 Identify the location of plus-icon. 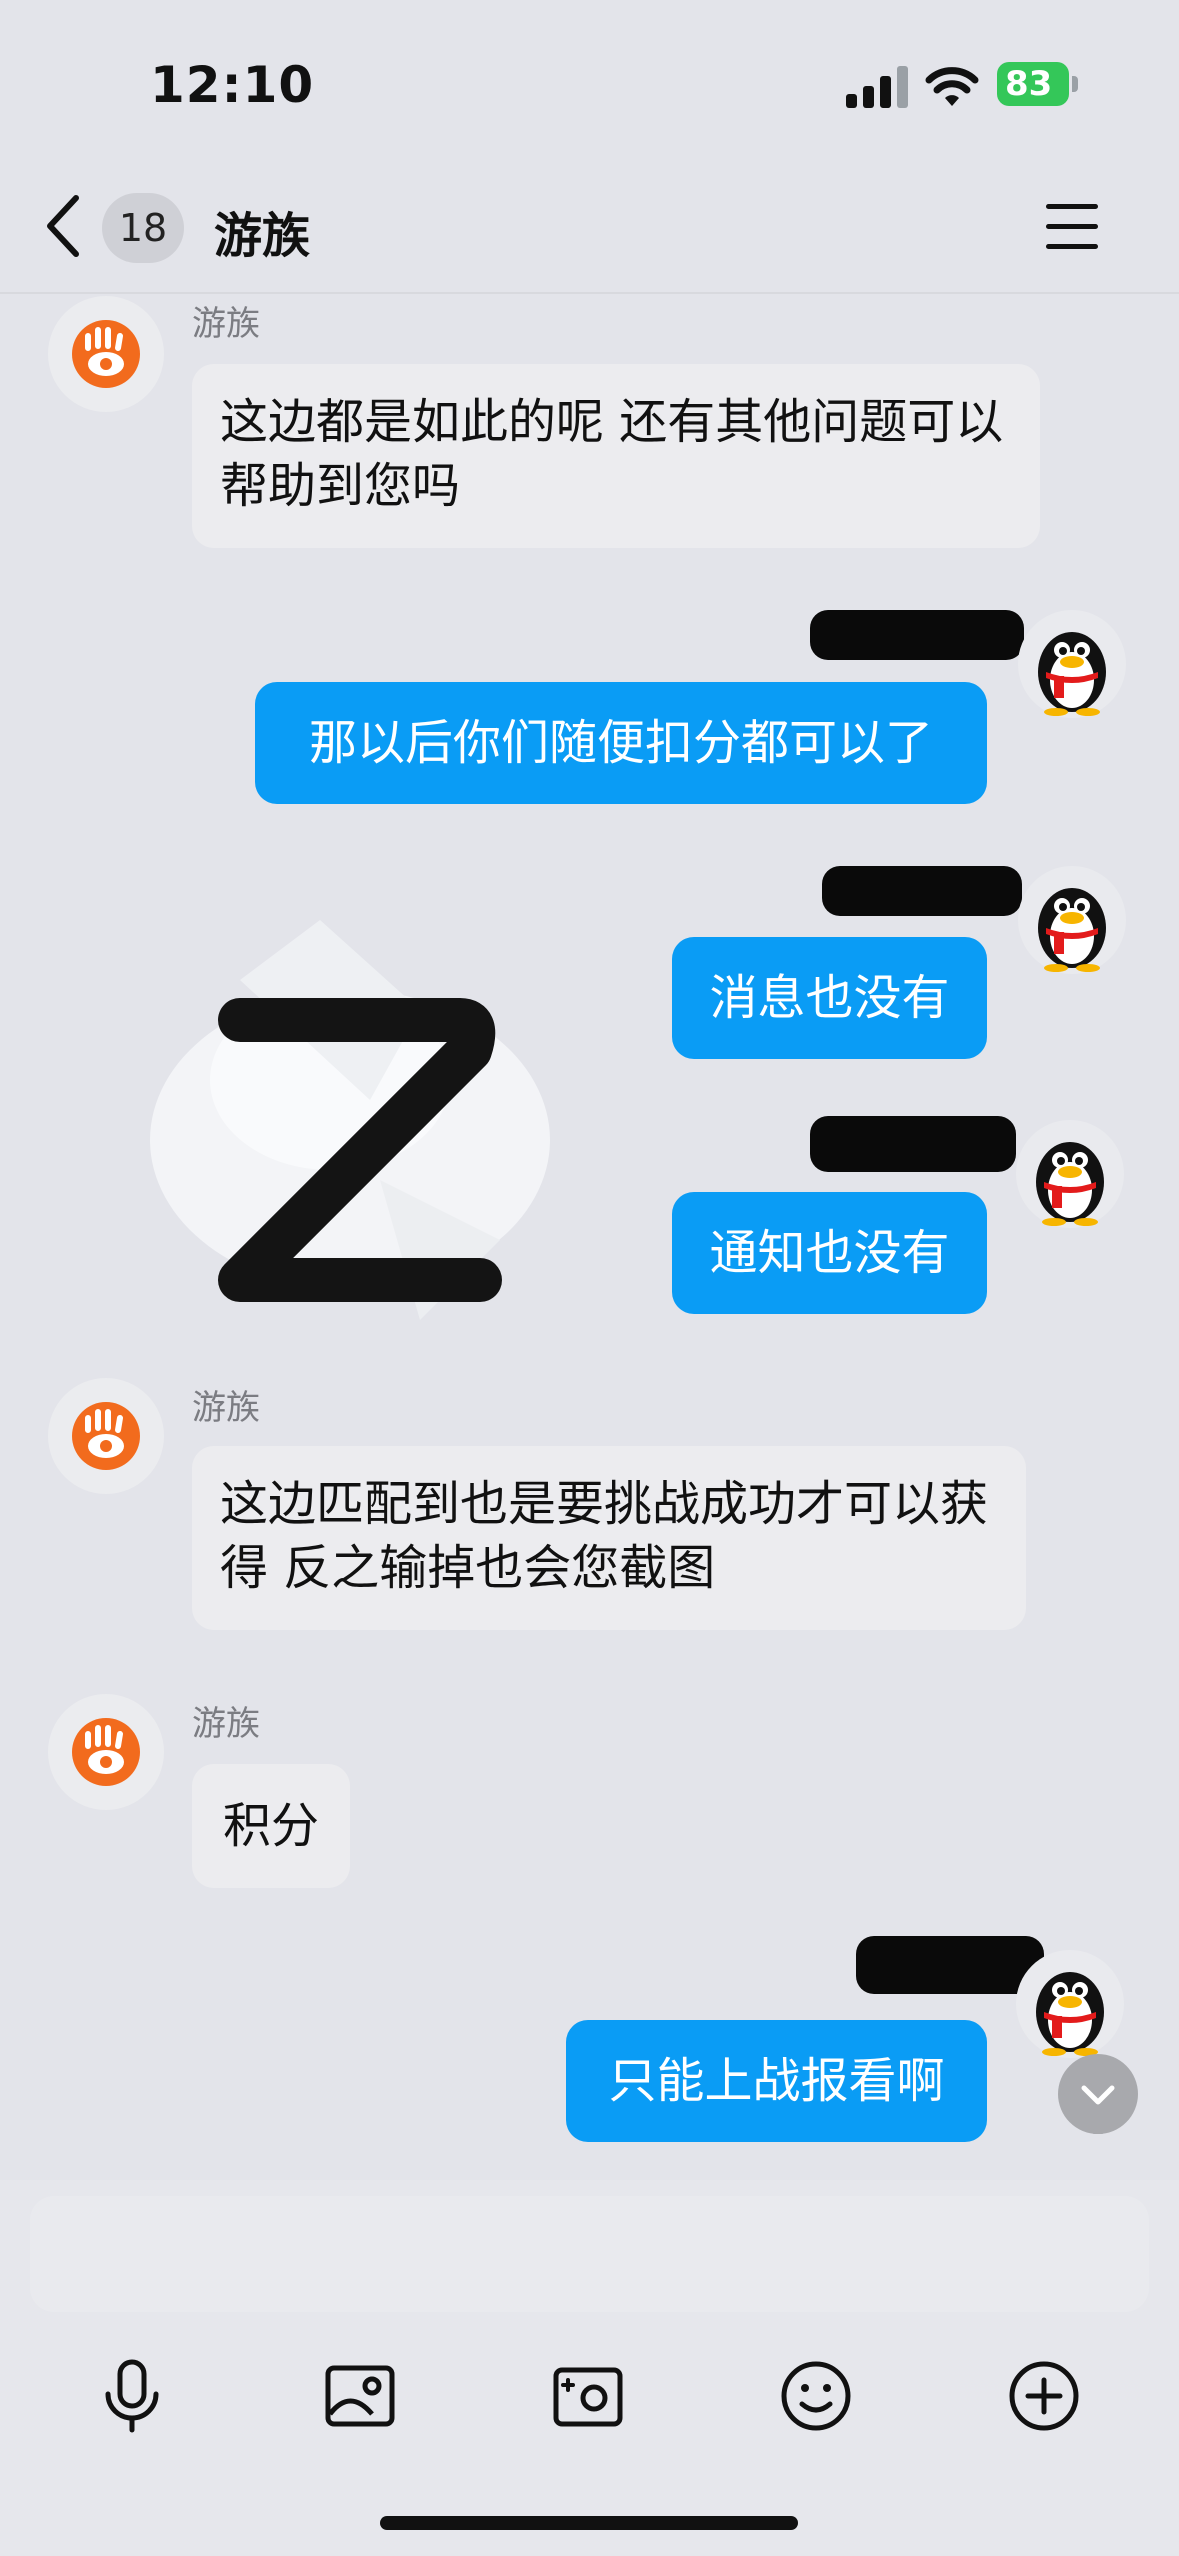
(1044, 2396).